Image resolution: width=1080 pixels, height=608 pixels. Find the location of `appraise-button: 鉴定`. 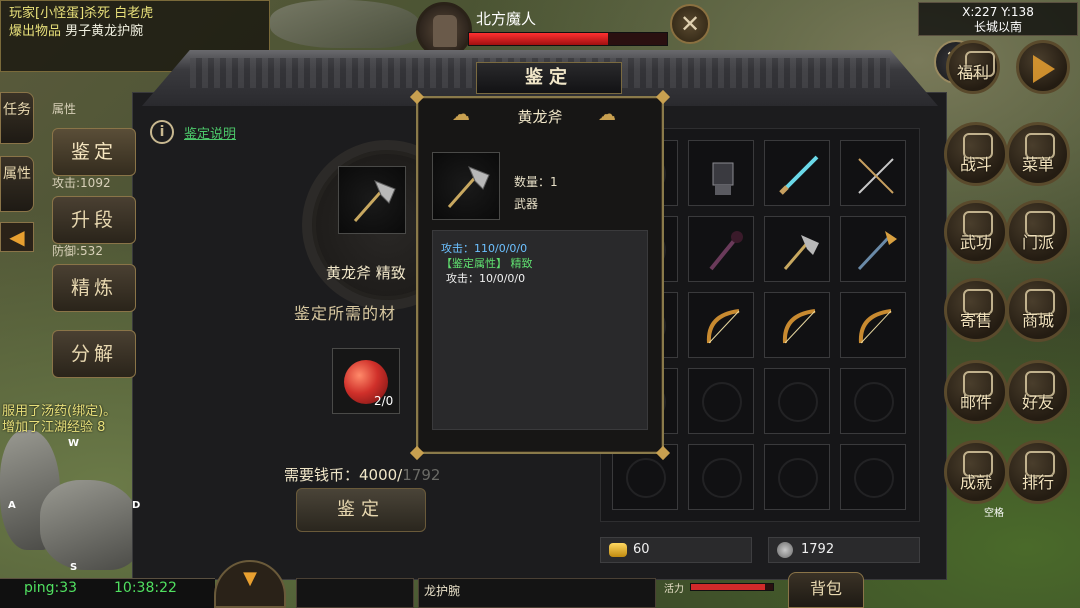

appraise-button: 鉴定 is located at coordinates (361, 510).